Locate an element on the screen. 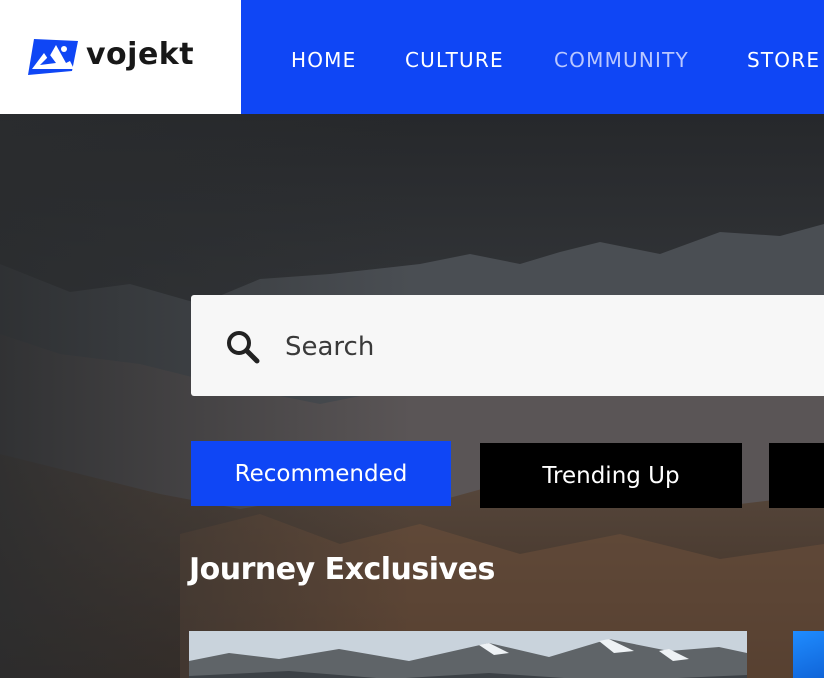 This screenshot has width=824, height=678. nav-community: COMMUNITY is located at coordinates (621, 57).